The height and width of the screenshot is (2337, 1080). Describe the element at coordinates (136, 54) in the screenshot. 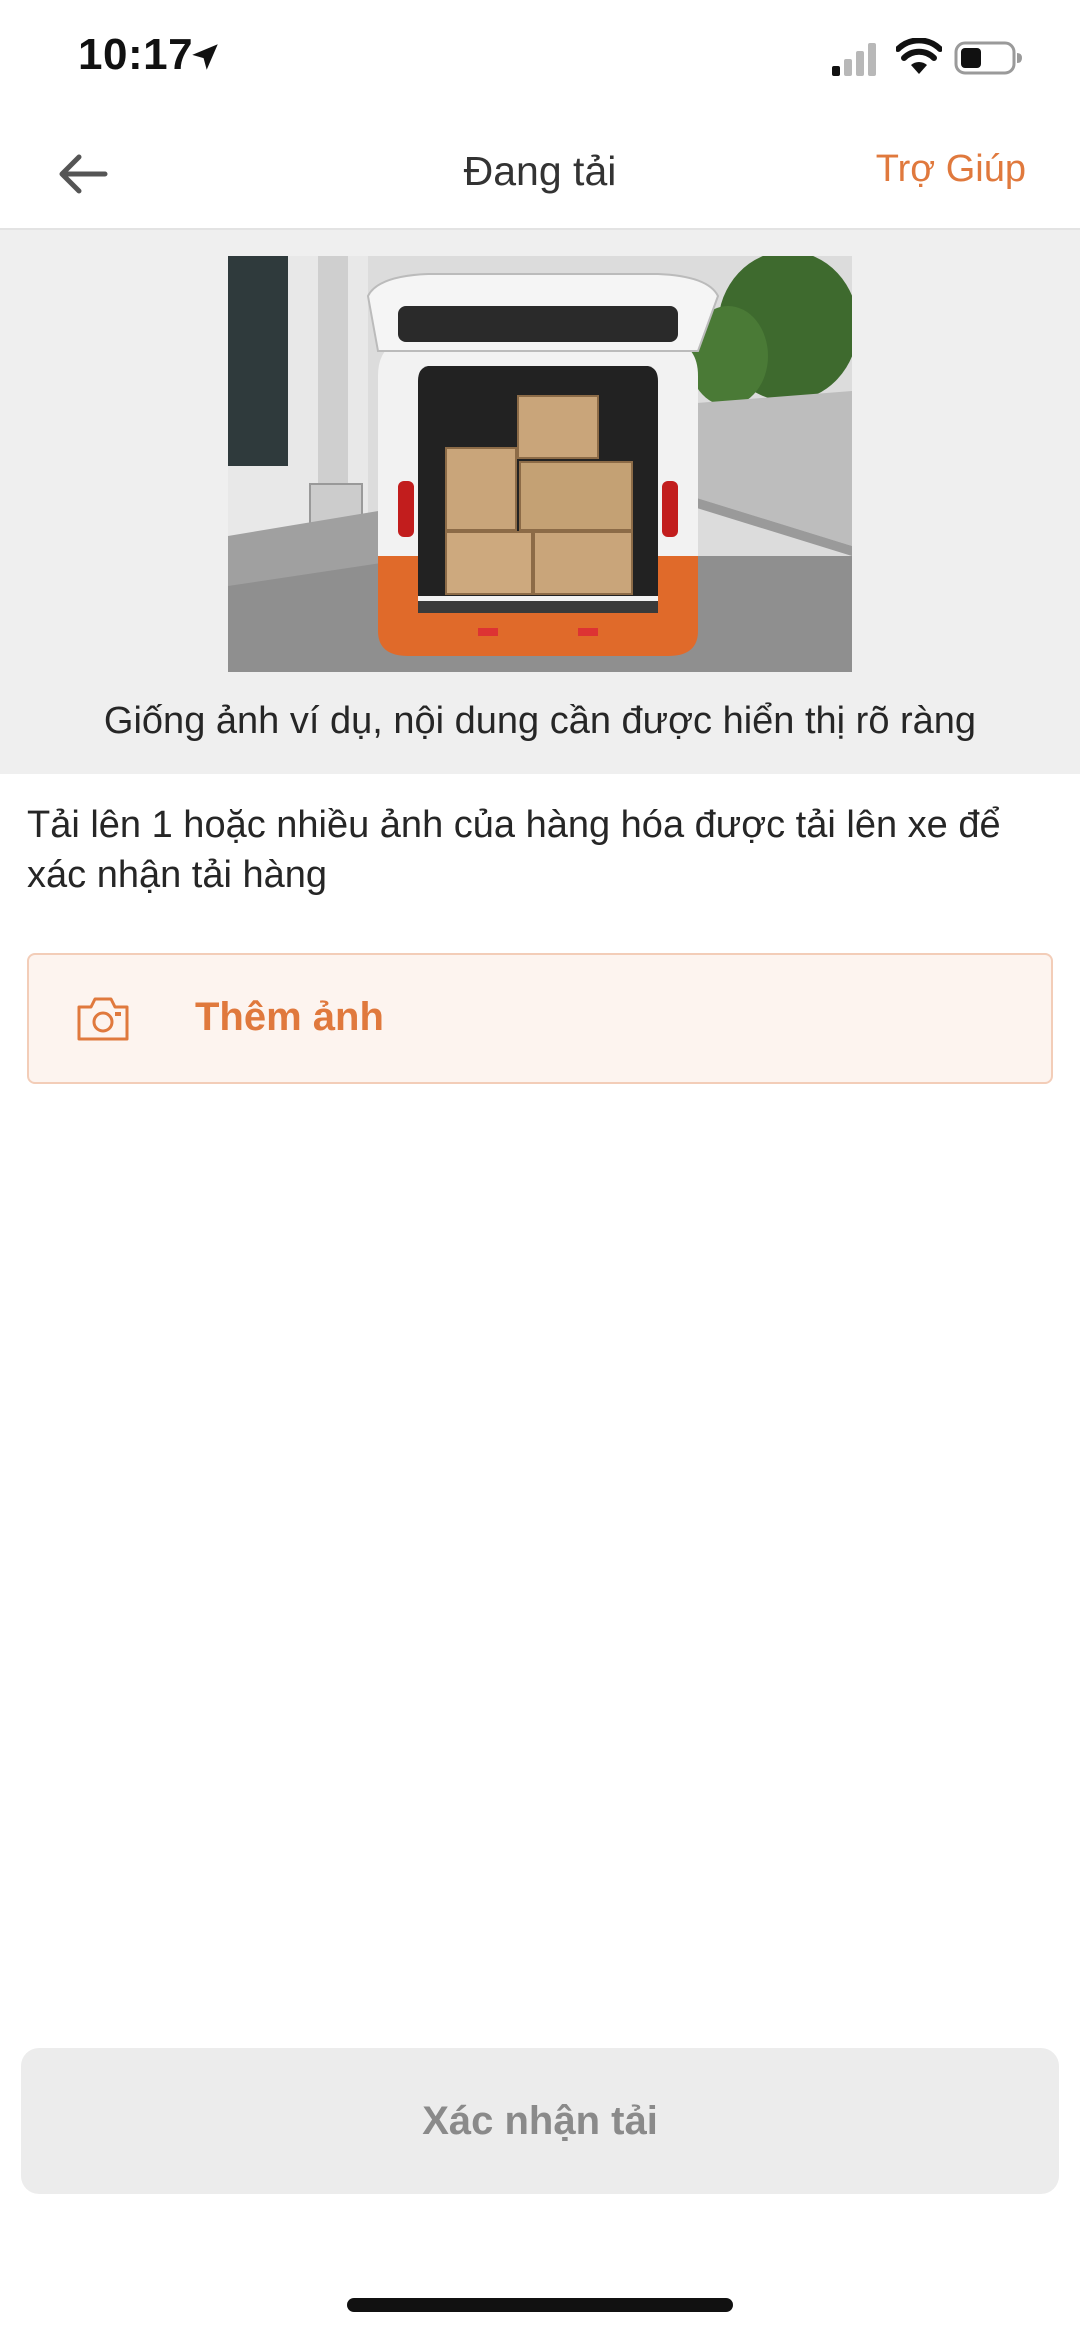

I see `status-time: 10:17` at that location.